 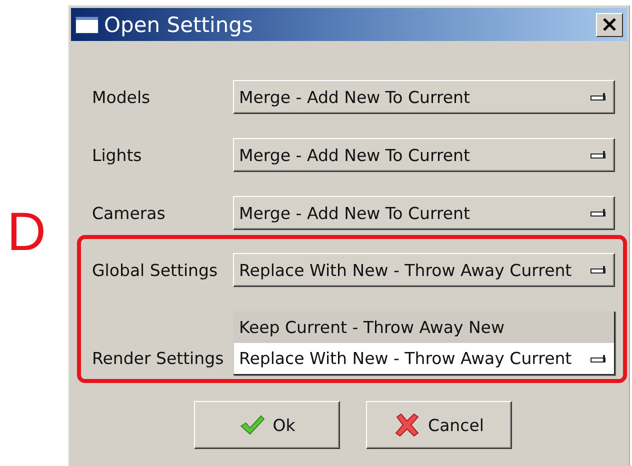 I want to click on field-label: Cameras, so click(x=129, y=213).